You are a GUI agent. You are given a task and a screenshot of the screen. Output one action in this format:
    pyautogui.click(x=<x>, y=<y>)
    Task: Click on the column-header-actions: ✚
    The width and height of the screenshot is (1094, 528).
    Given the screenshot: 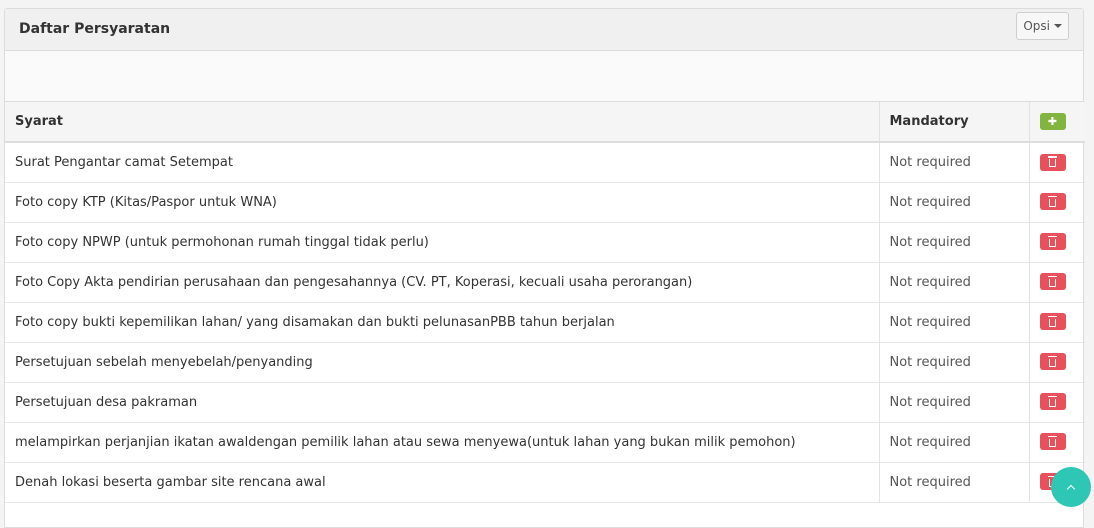 What is the action you would take?
    pyautogui.click(x=1057, y=122)
    